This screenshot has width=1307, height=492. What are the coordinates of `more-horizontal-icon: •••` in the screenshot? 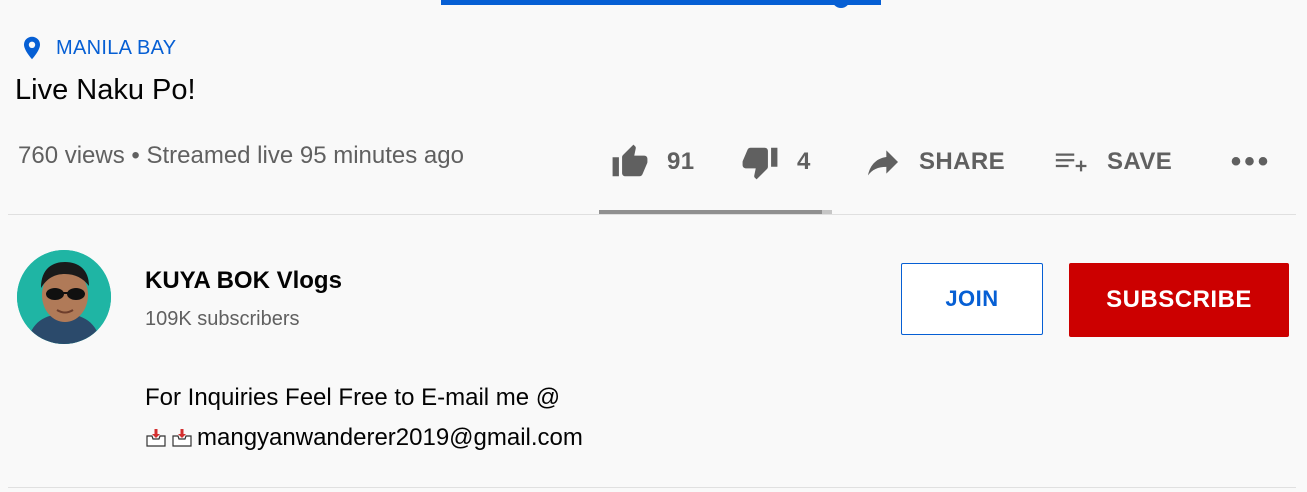 It's located at (1251, 161).